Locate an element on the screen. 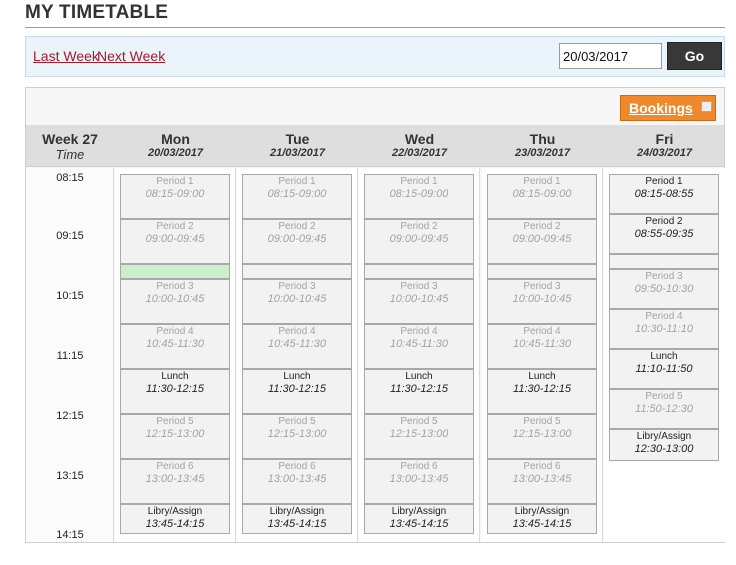  period-time: 08:15-09:00 is located at coordinates (175, 194).